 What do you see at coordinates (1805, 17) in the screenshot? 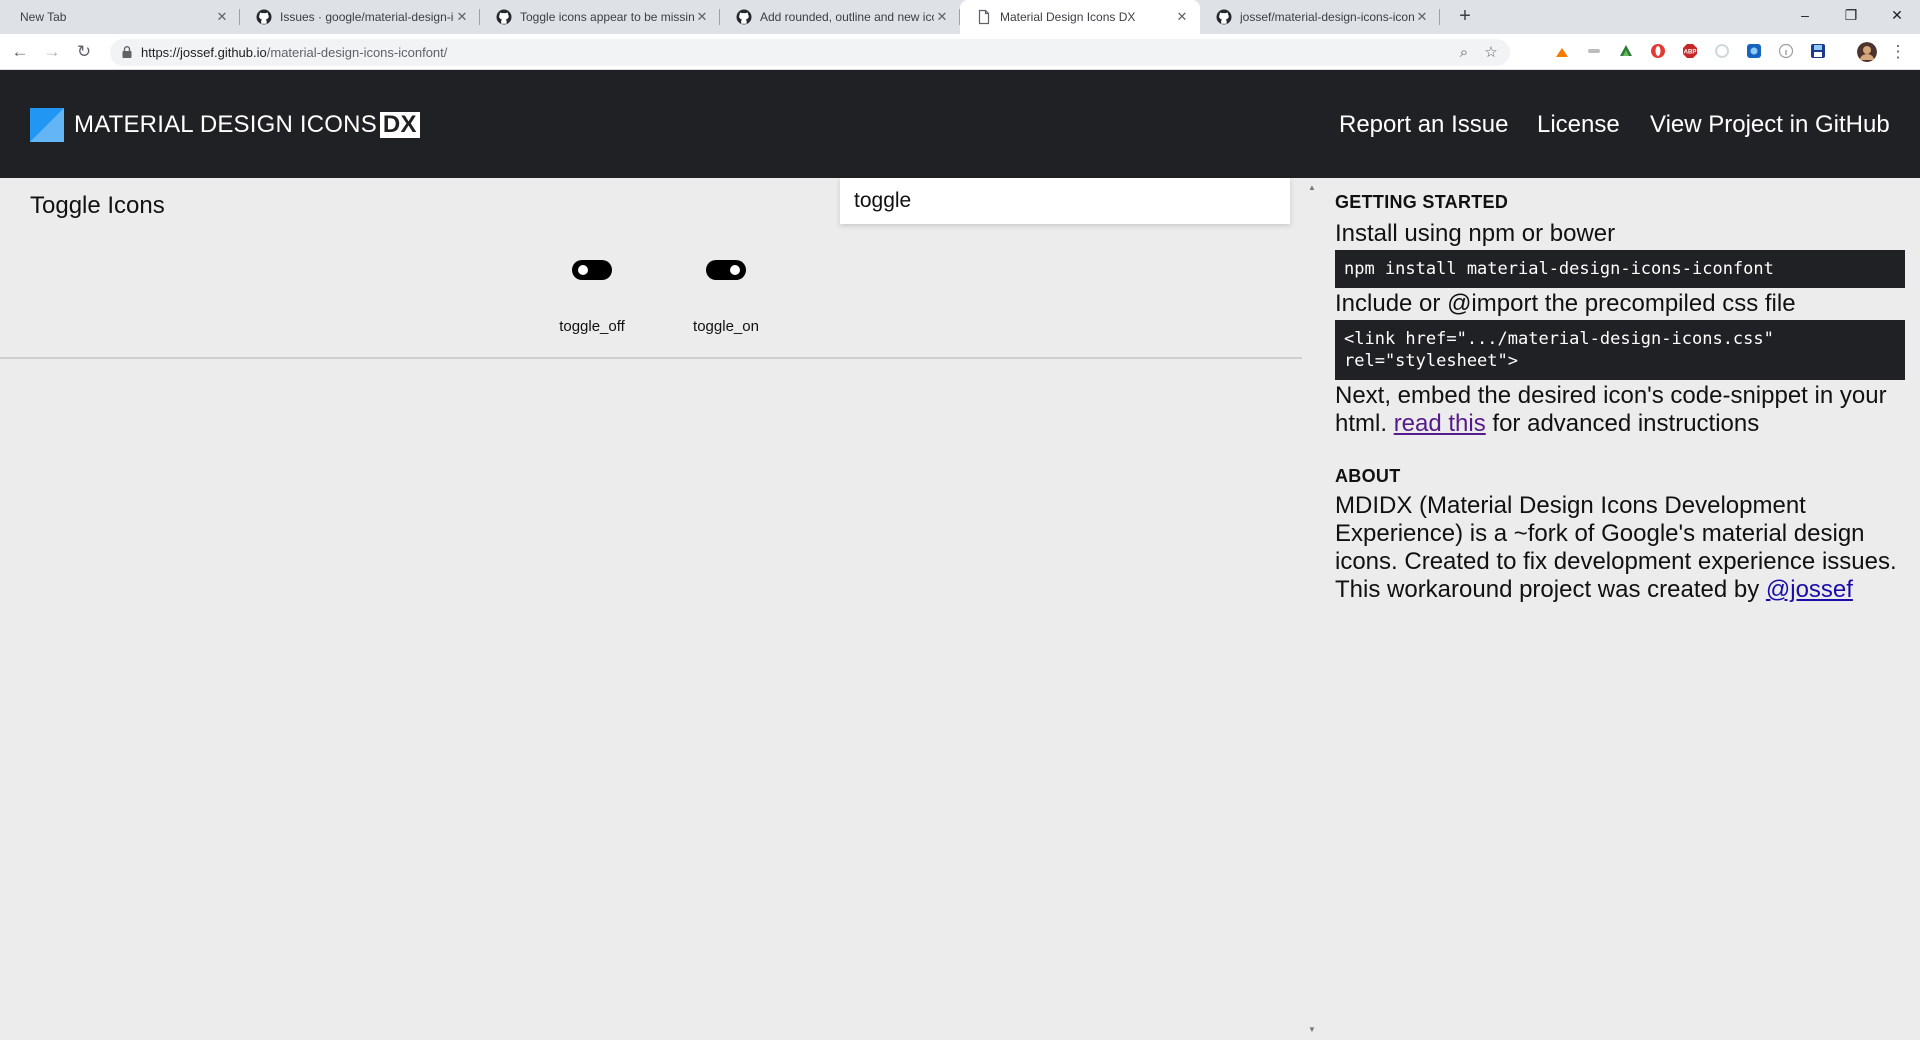
I see `minimize-button: –` at bounding box center [1805, 17].